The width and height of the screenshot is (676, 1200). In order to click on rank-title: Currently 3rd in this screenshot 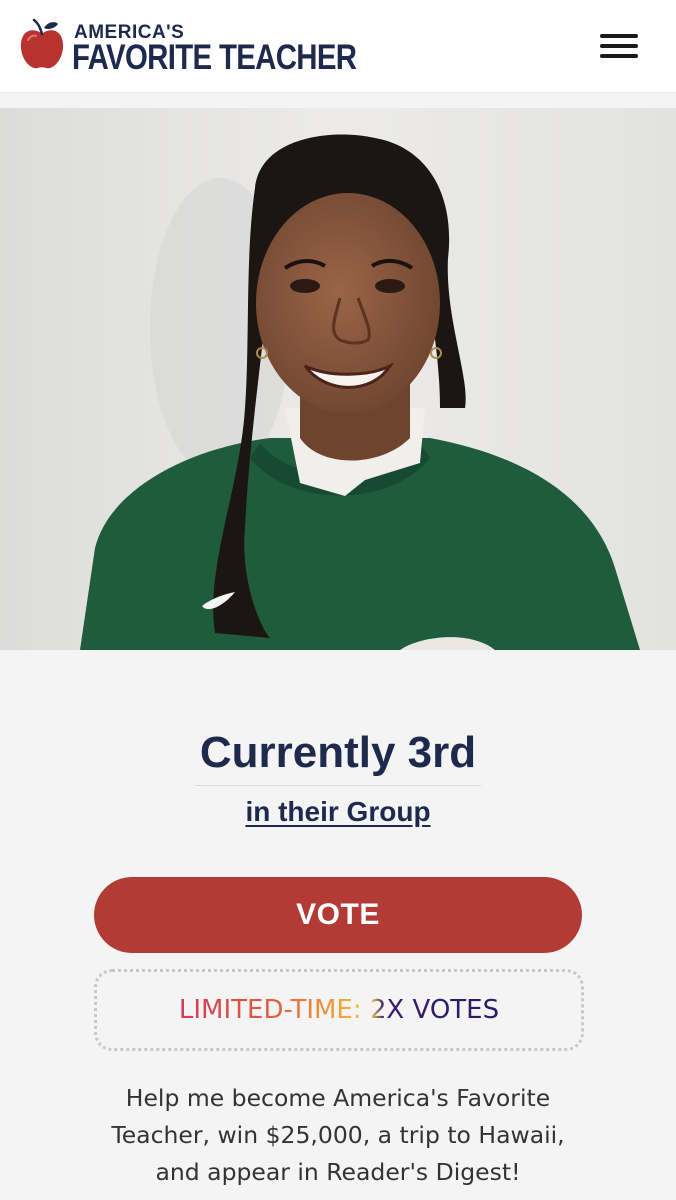, I will do `click(338, 752)`.